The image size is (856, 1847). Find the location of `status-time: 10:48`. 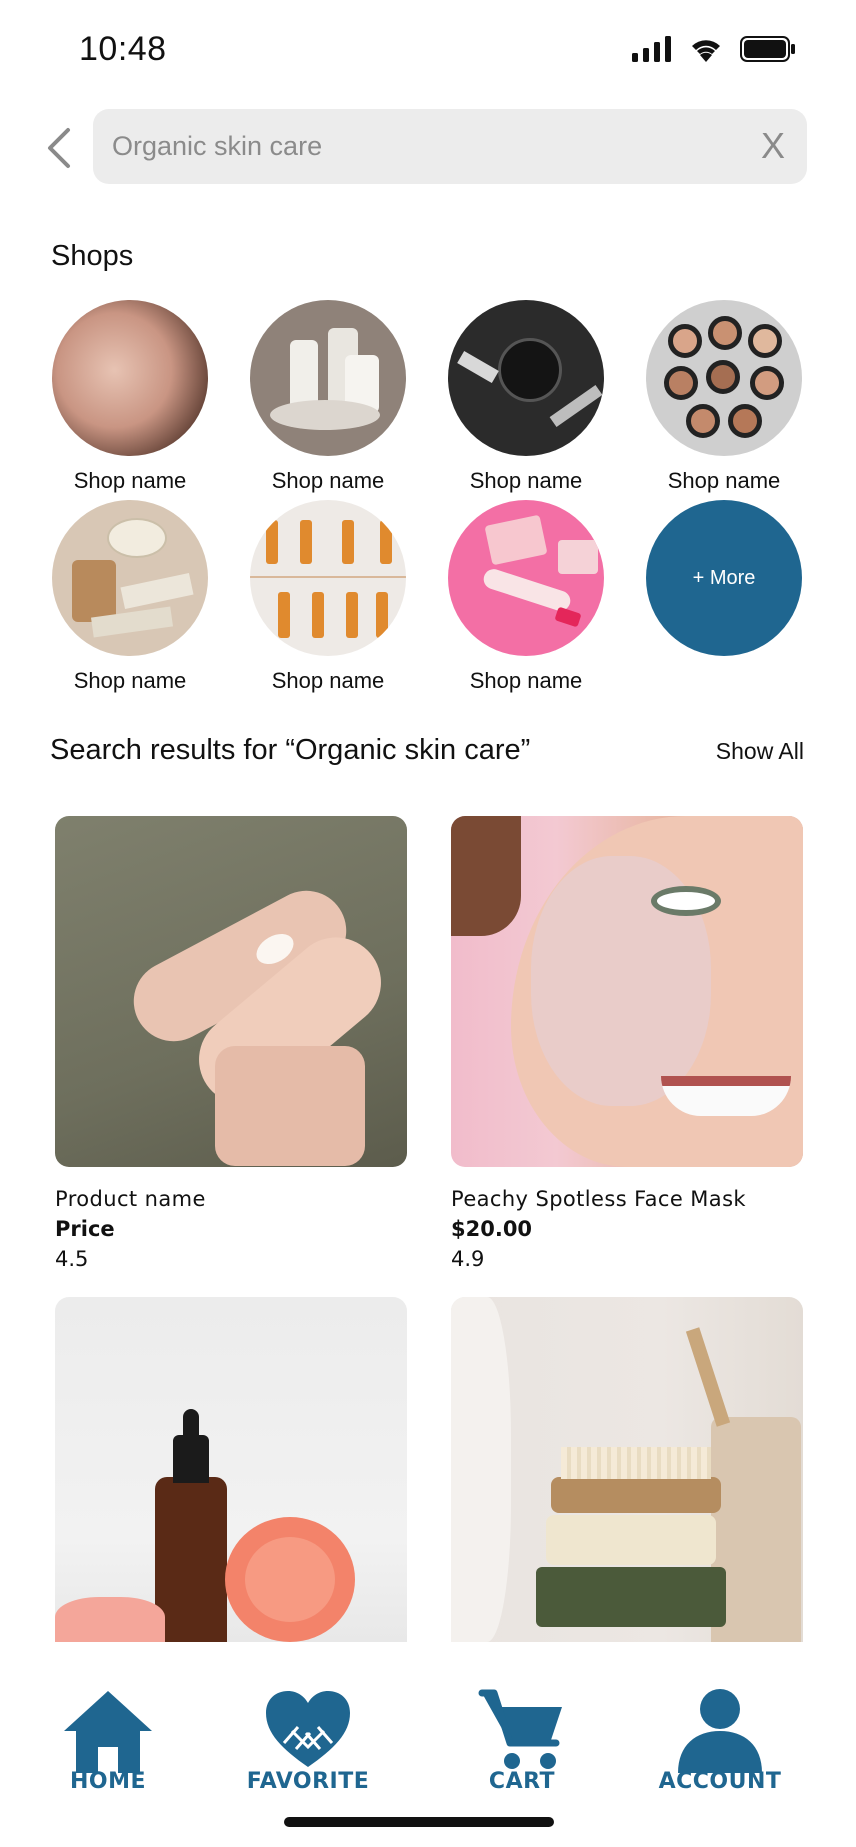

status-time: 10:48 is located at coordinates (123, 49).